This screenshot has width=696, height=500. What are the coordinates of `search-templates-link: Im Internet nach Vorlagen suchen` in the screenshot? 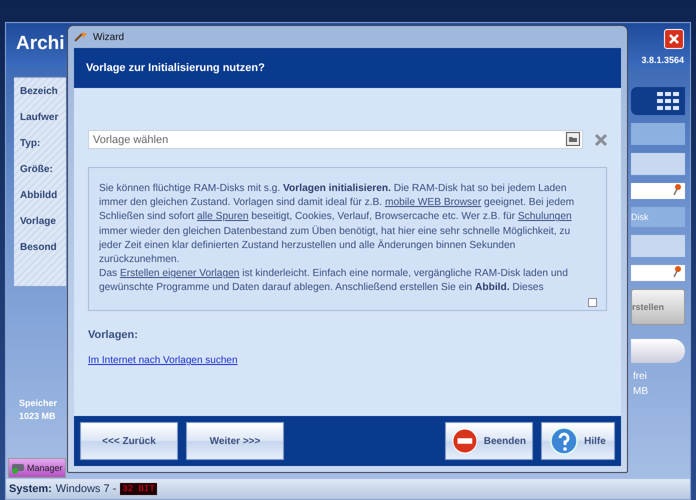 It's located at (163, 360).